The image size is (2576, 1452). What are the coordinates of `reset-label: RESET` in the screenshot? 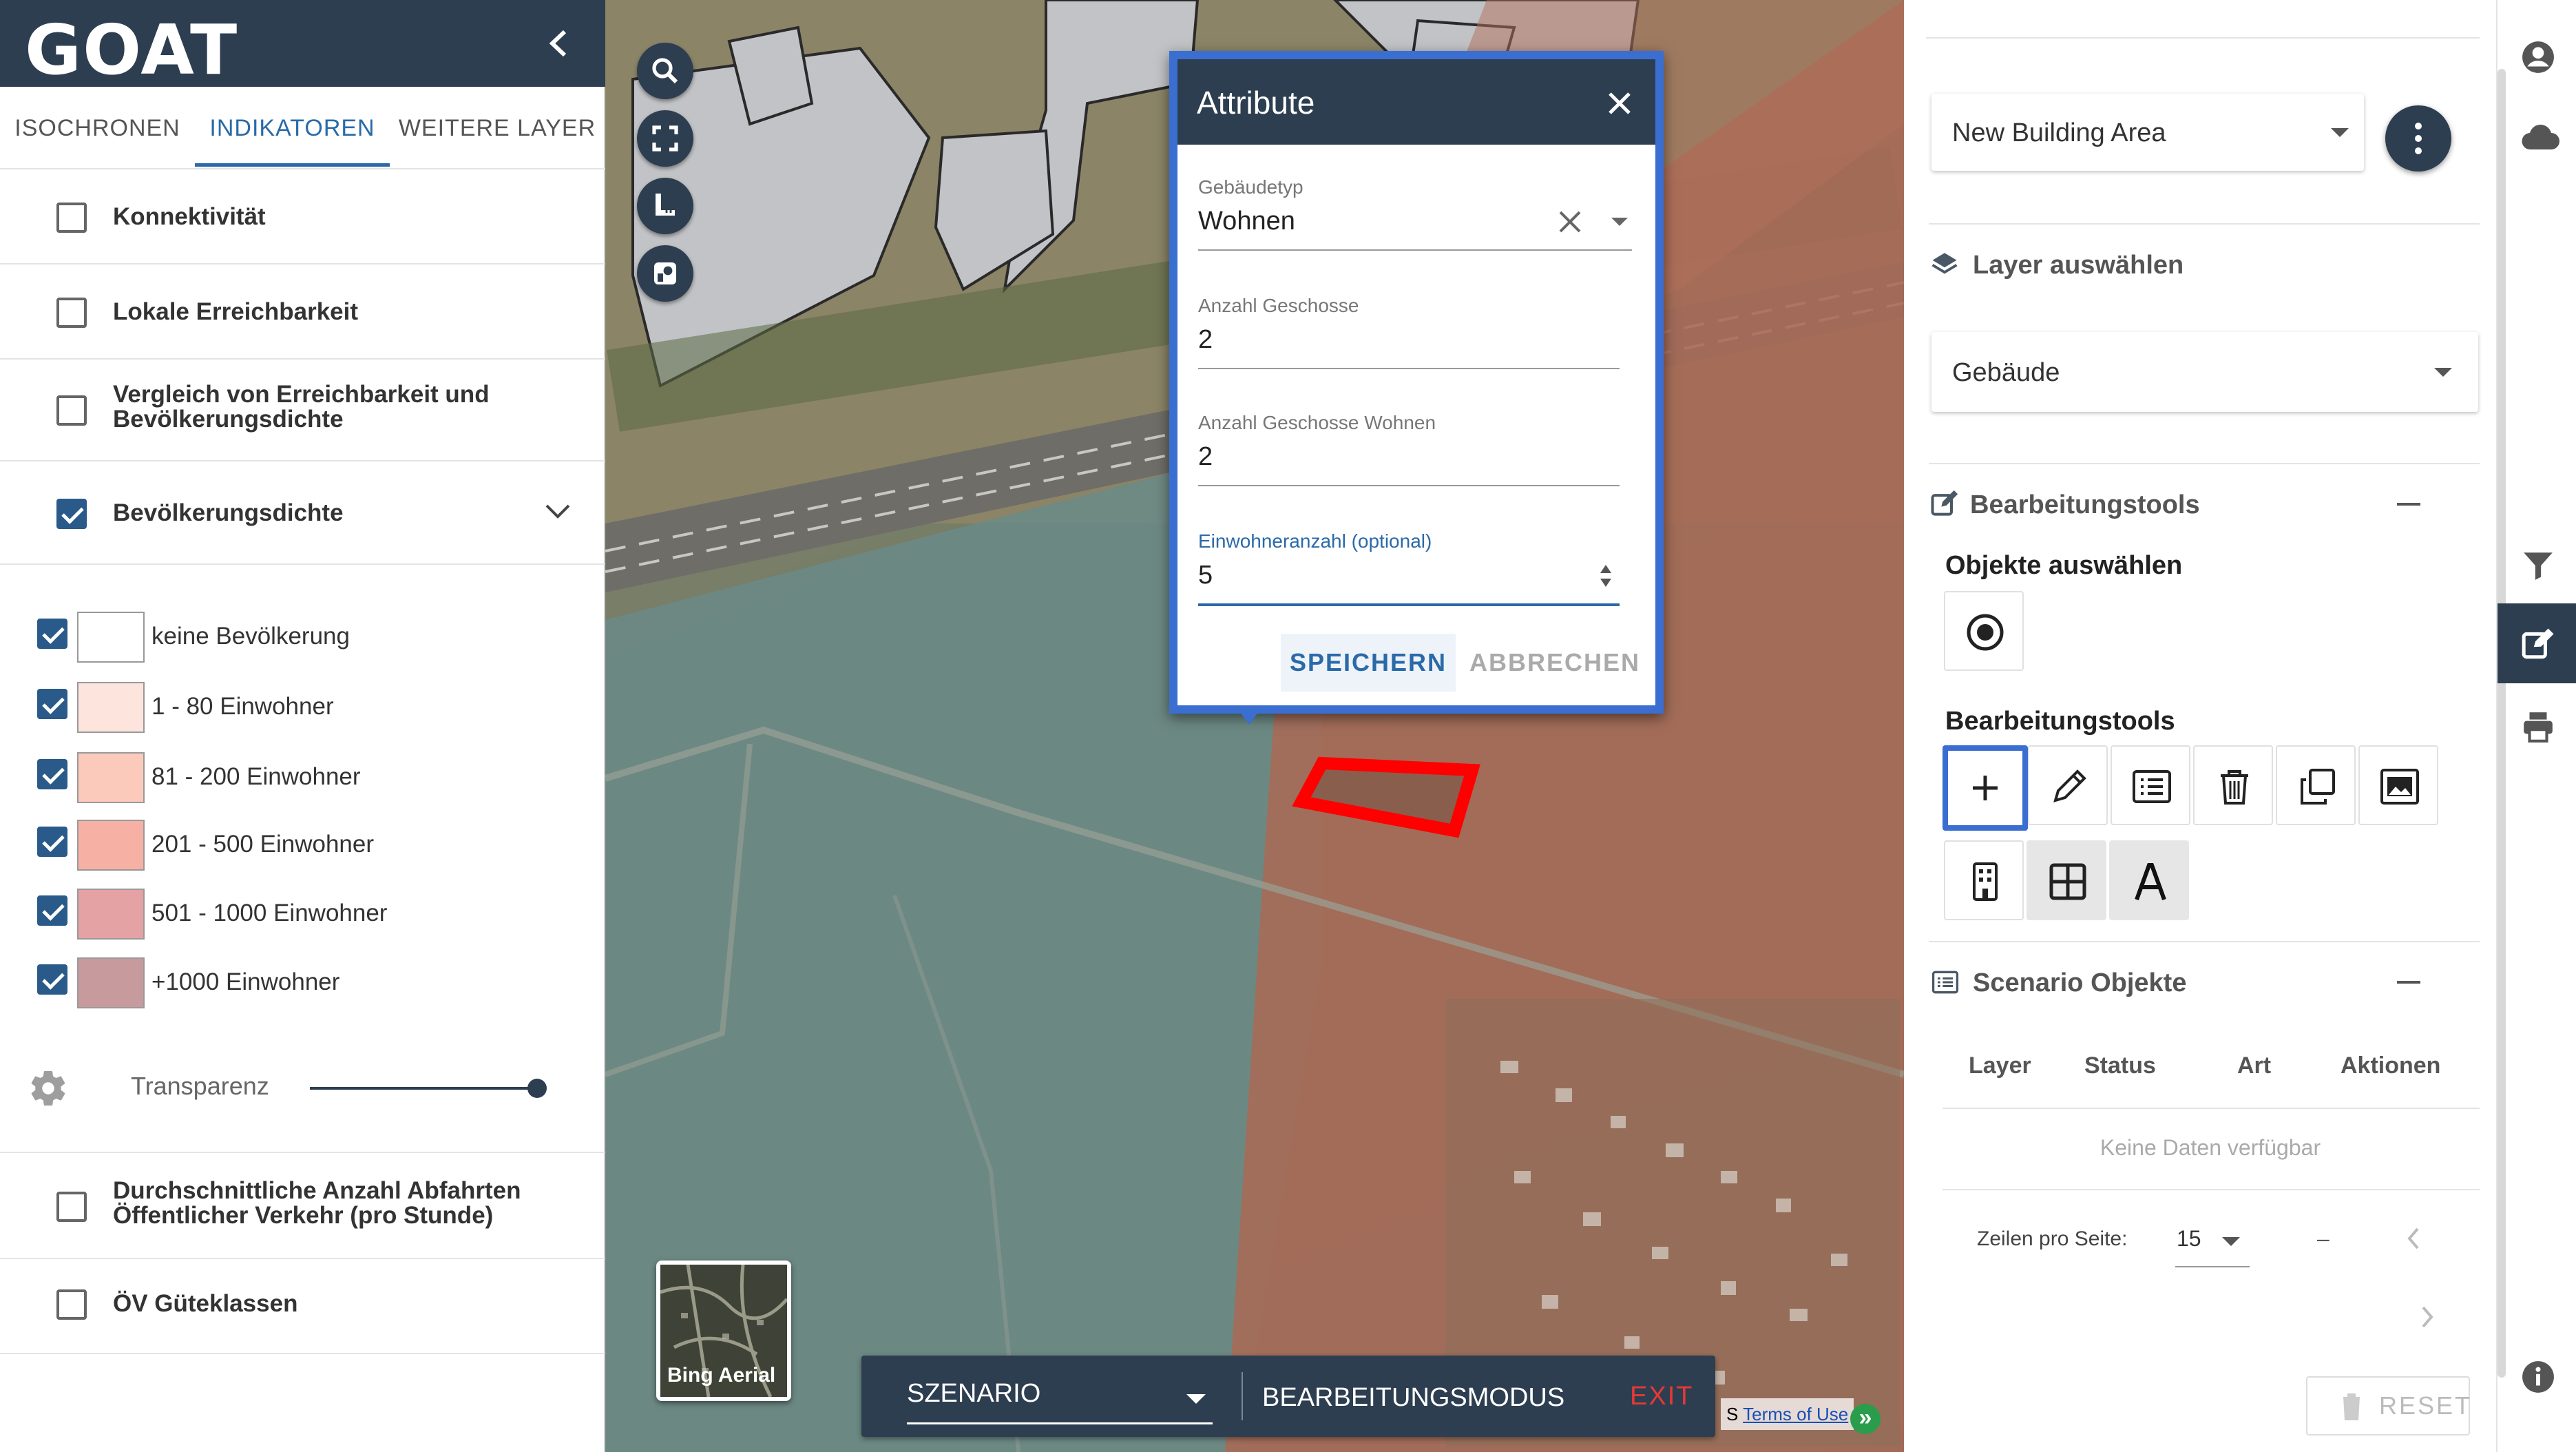 It's located at (2426, 1405).